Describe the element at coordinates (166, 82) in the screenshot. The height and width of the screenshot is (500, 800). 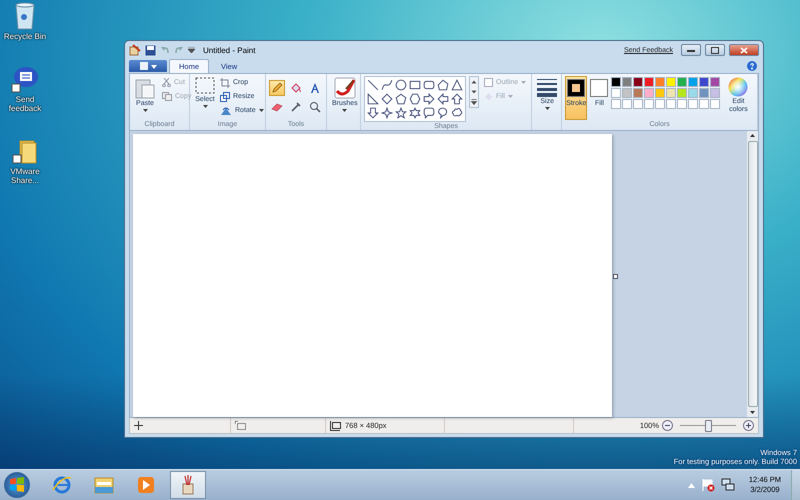
I see `scissors-icon` at that location.